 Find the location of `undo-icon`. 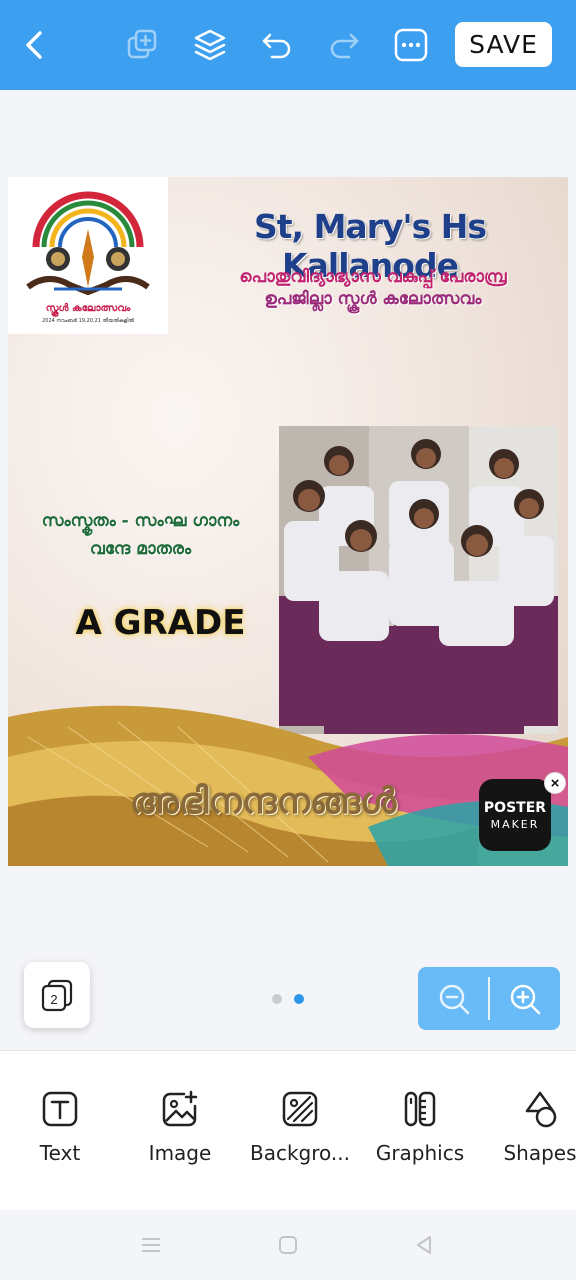

undo-icon is located at coordinates (277, 45).